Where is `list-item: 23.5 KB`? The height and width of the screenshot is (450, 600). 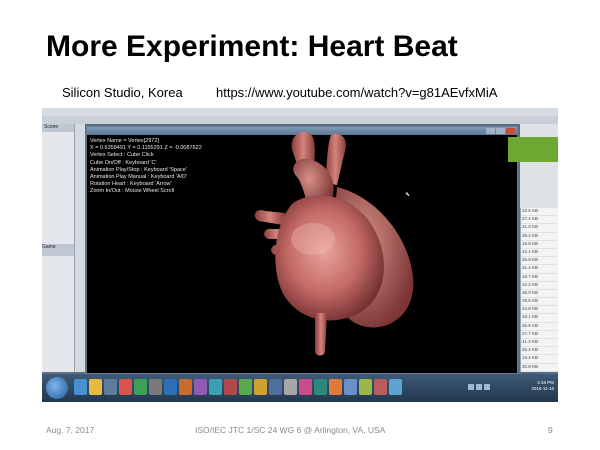
list-item: 23.5 KB is located at coordinates (539, 212).